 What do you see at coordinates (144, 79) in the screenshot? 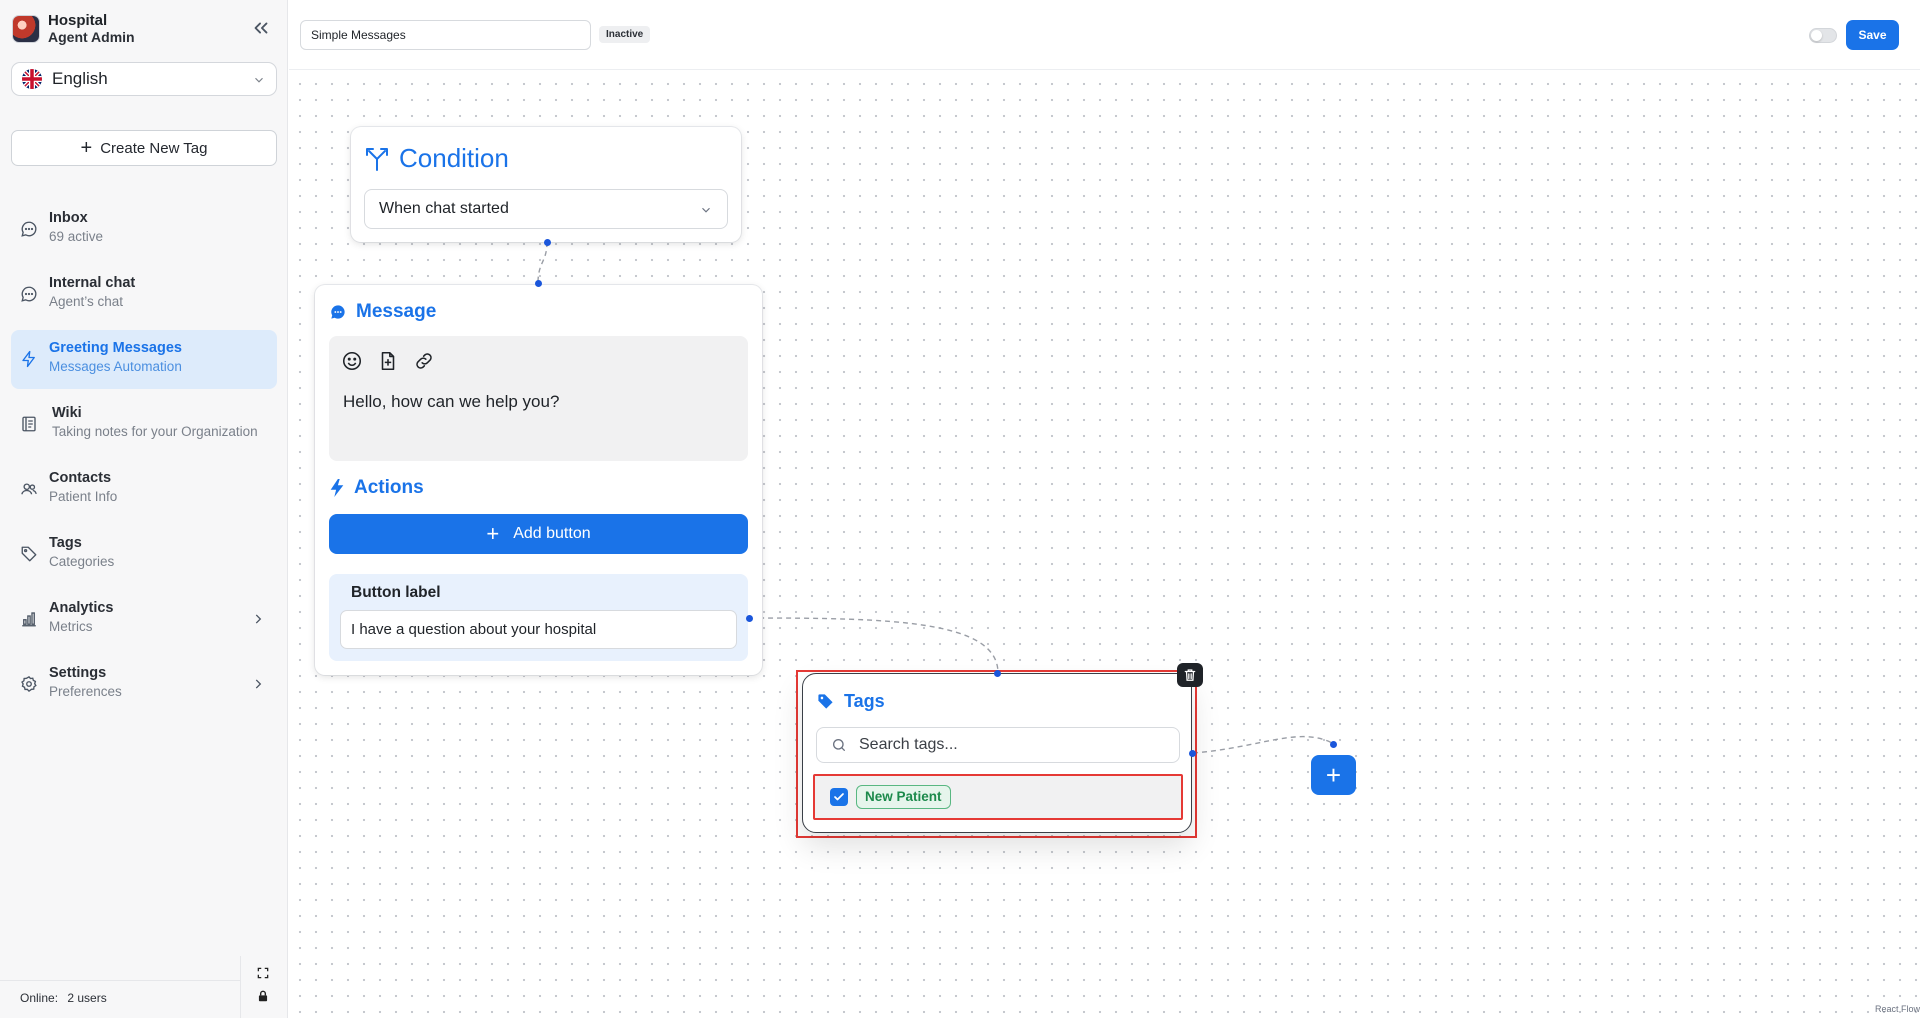
I see `language-select: English` at bounding box center [144, 79].